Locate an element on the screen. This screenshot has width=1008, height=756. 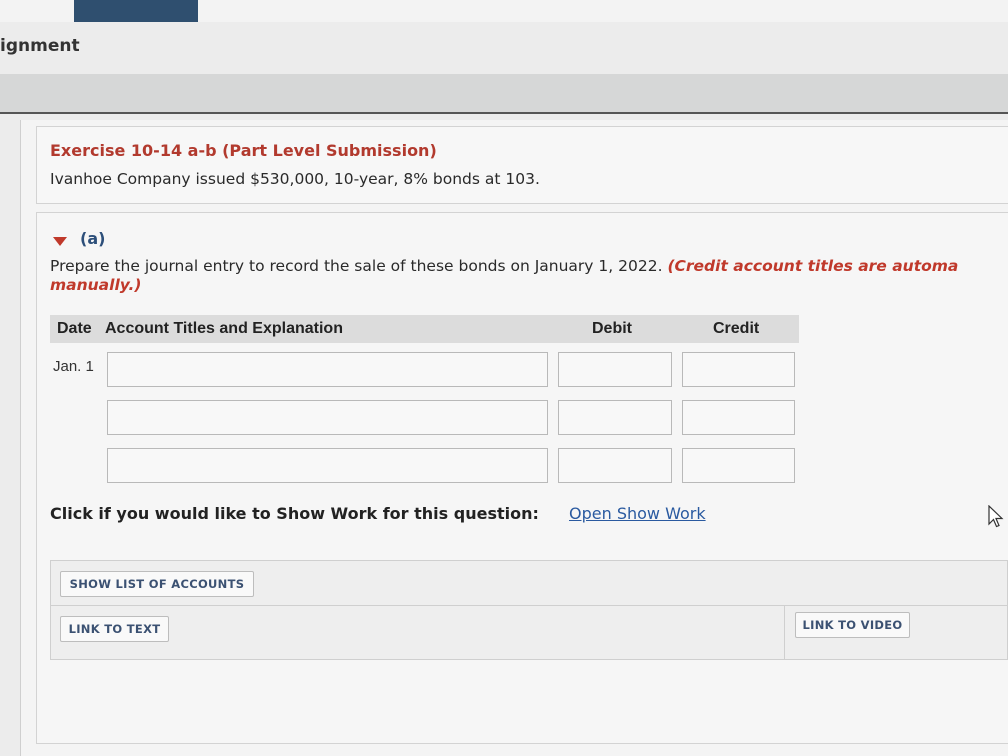
date-value: Jan. 1 is located at coordinates (73, 366).